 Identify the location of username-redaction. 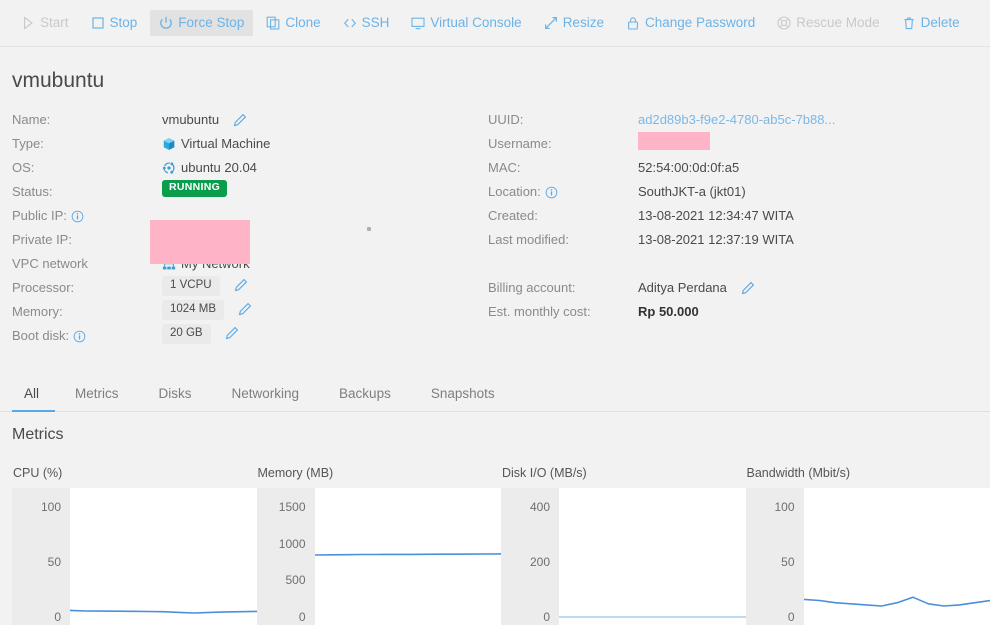
(674, 141).